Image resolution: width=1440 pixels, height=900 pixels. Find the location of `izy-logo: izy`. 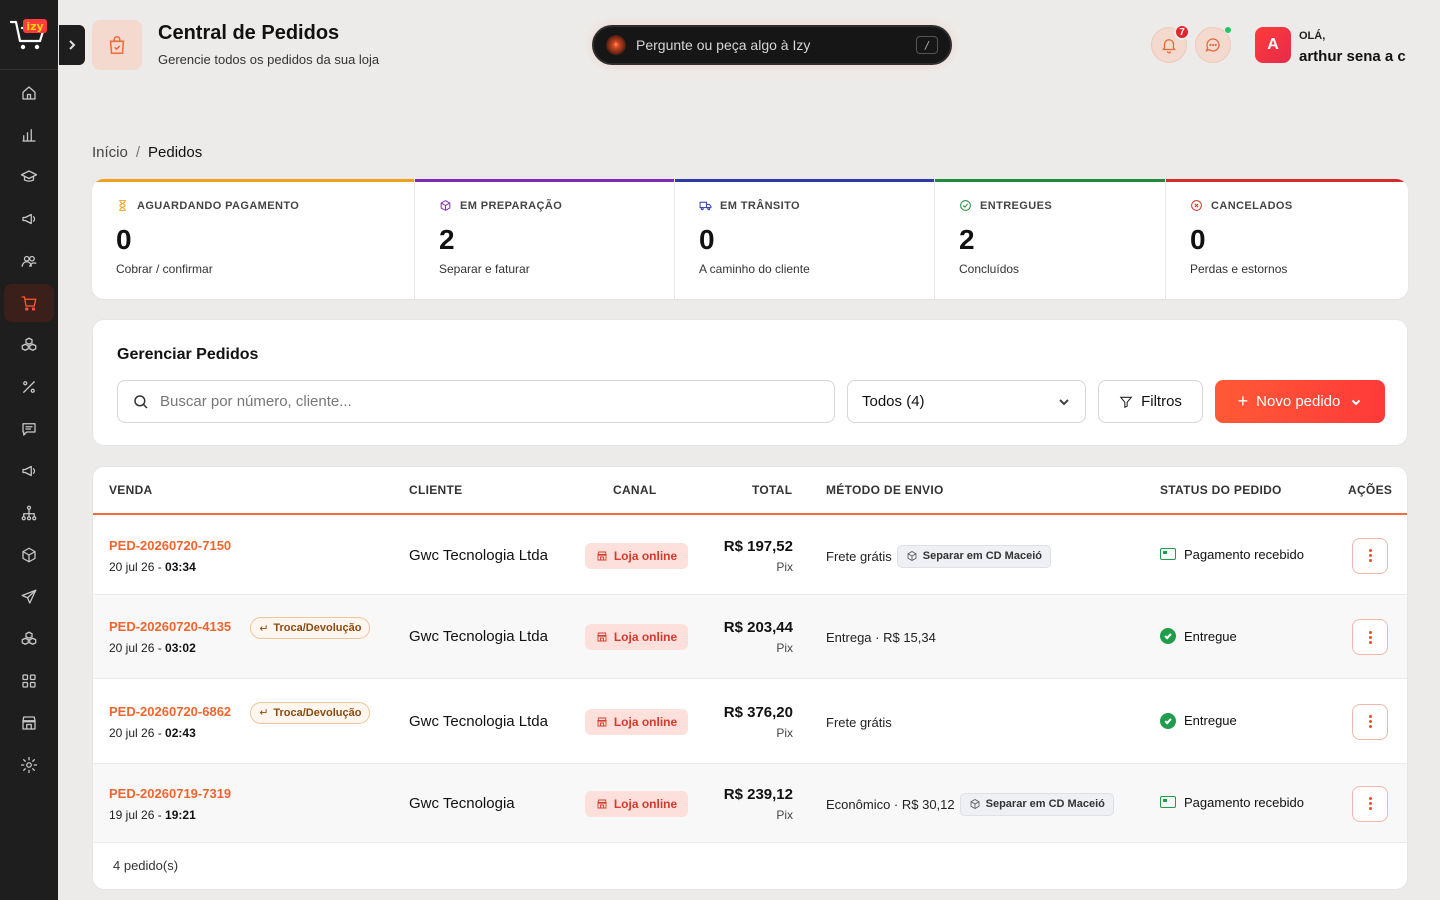

izy-logo: izy is located at coordinates (29, 35).